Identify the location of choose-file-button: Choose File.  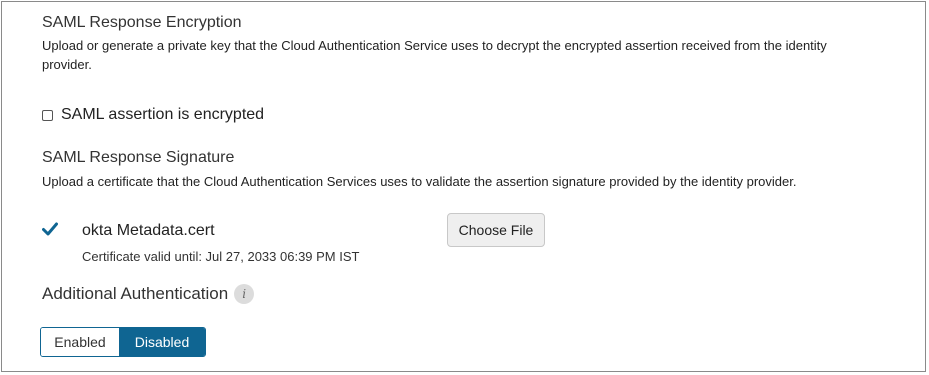
(496, 230).